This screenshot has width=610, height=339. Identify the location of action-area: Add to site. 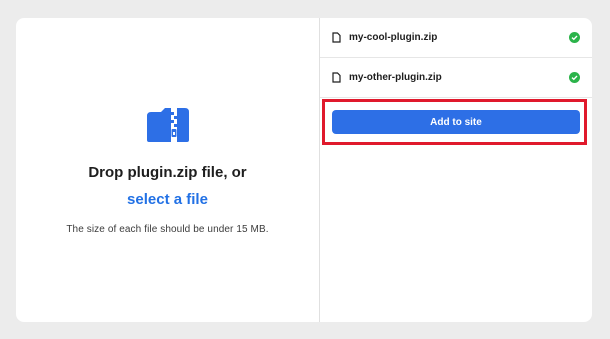
(456, 116).